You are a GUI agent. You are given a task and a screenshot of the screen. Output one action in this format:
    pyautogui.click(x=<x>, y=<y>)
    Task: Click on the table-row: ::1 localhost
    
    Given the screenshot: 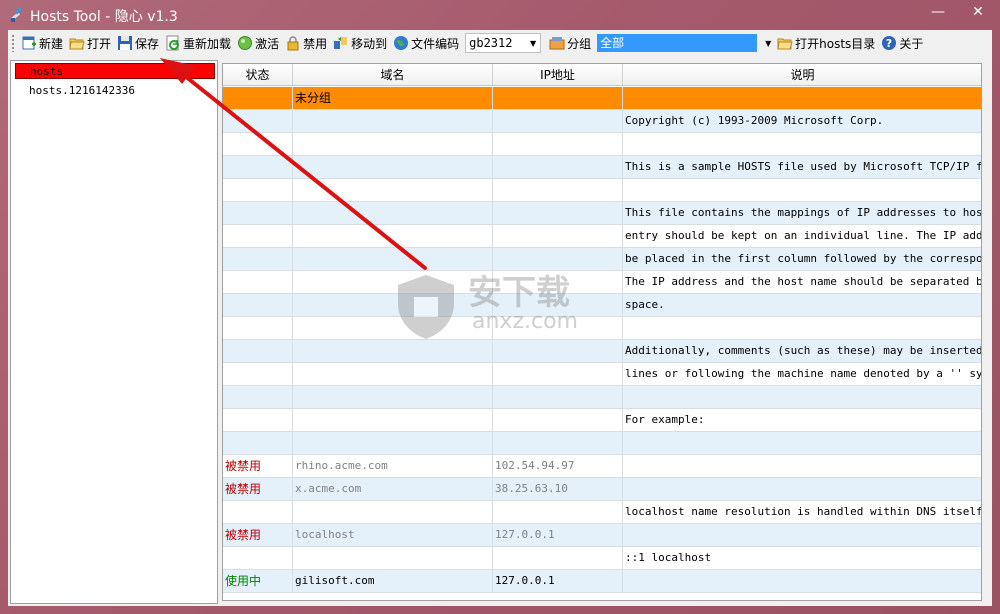 What is the action you would take?
    pyautogui.click(x=602, y=558)
    